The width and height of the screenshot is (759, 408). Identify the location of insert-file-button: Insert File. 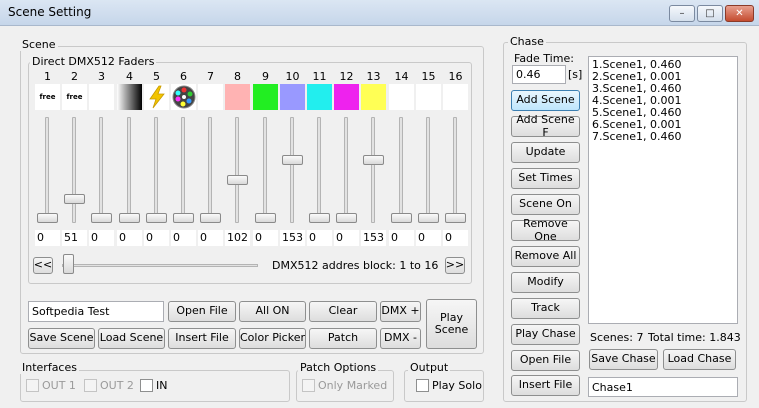
(202, 338).